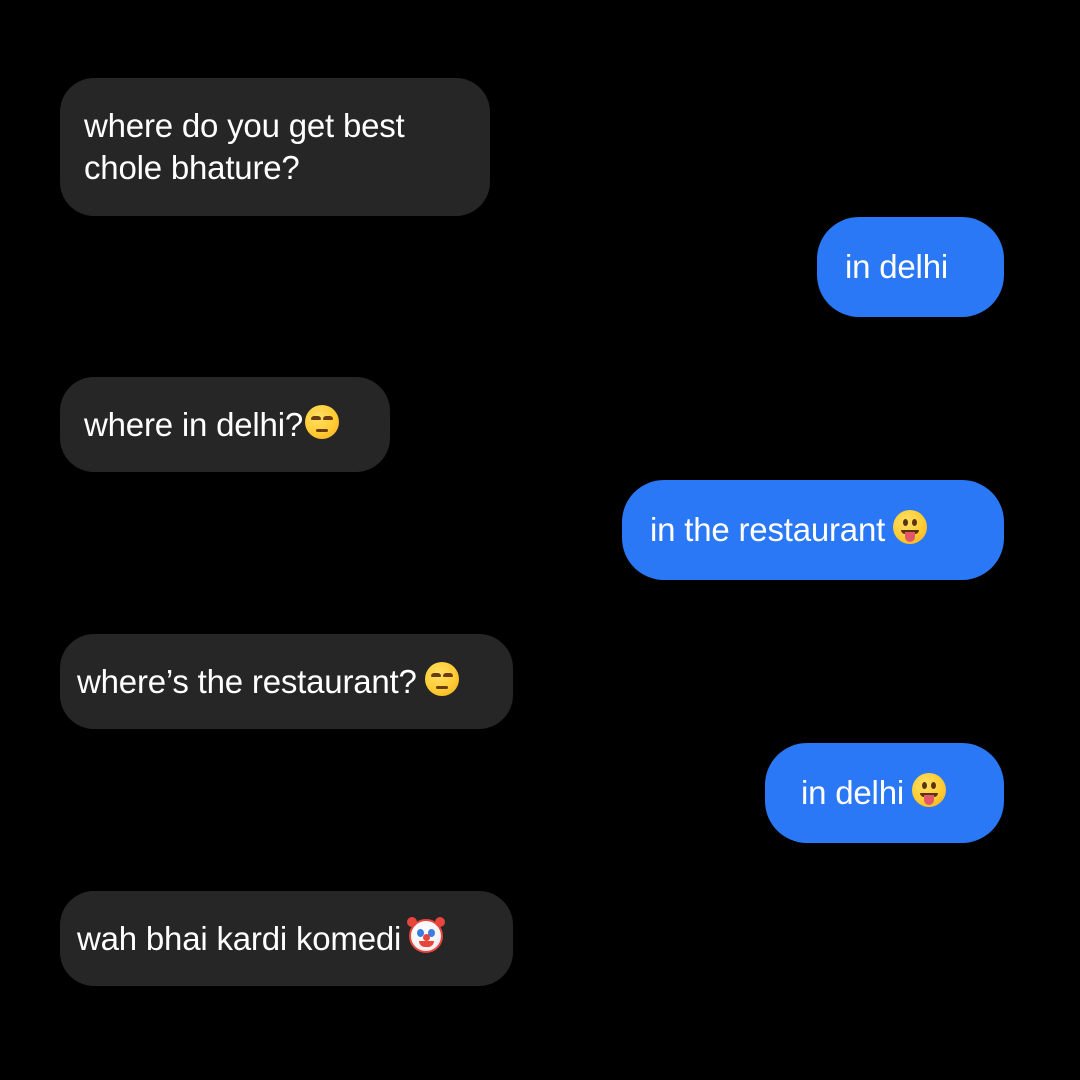 The image size is (1080, 1080). I want to click on message-text: where’s the restaurant?, so click(247, 681).